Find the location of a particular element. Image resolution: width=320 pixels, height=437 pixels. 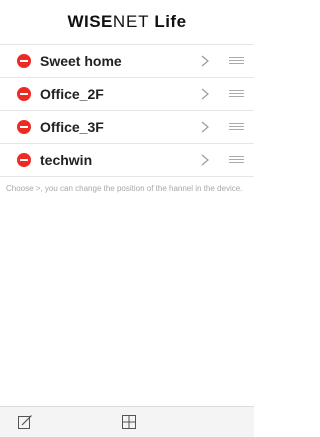

grid-layout-icon is located at coordinates (129, 422).